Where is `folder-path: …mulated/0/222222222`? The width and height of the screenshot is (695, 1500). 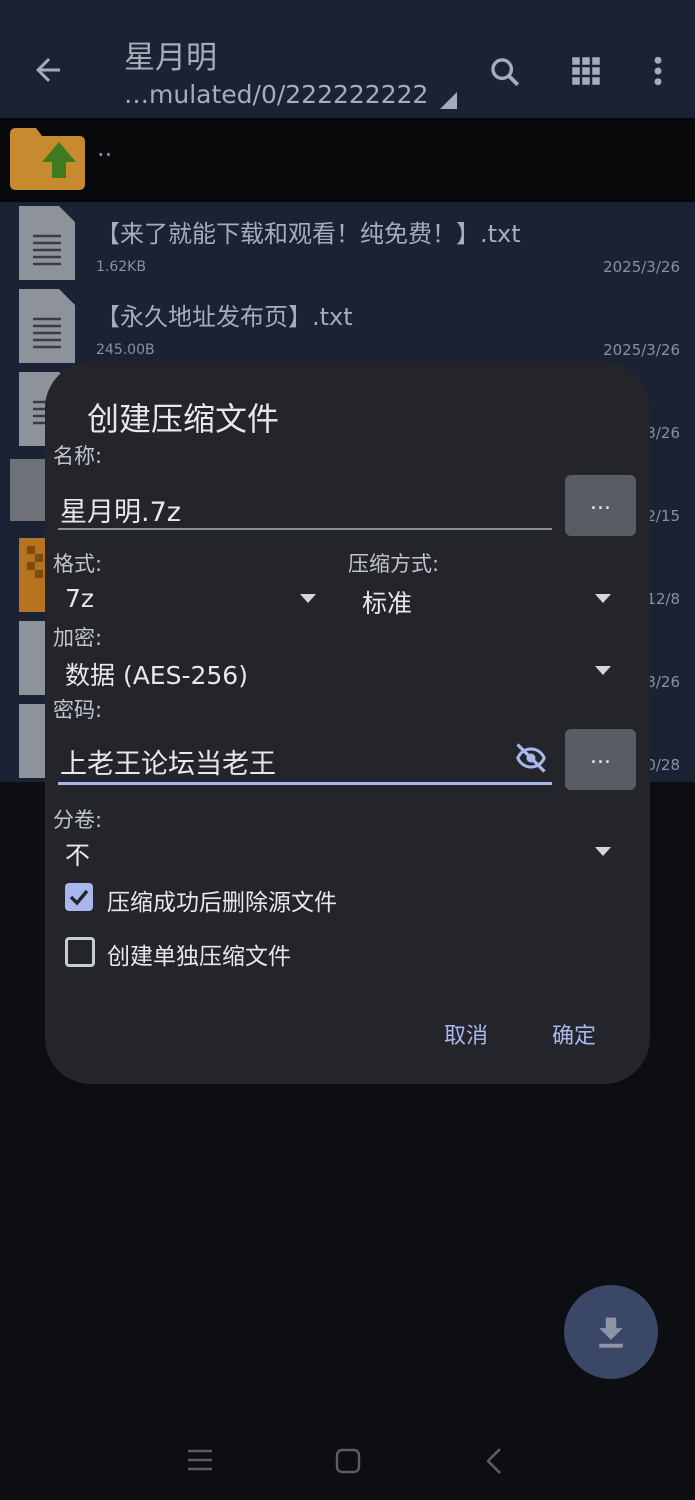
folder-path: …mulated/0/222222222 is located at coordinates (276, 94).